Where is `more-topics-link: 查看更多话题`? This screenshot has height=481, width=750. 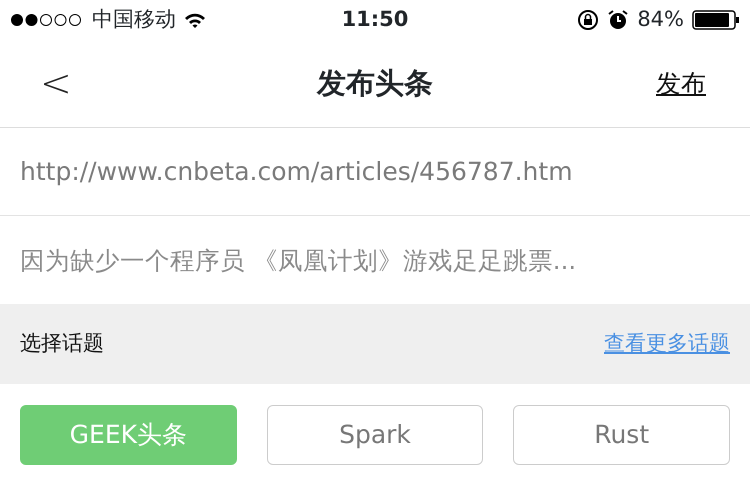
more-topics-link: 查看更多话题 is located at coordinates (667, 344).